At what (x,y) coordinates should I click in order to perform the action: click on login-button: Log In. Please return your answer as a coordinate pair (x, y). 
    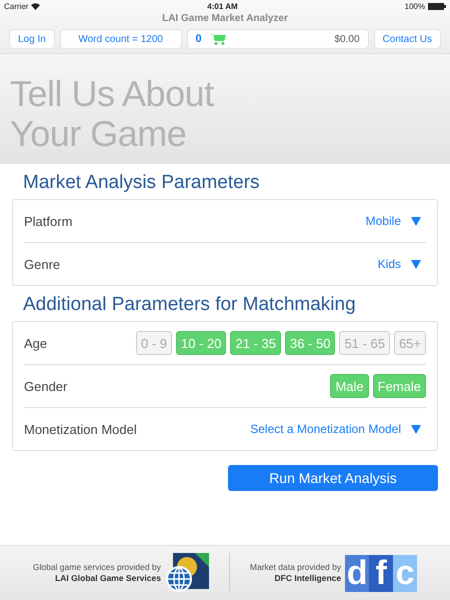
    Looking at the image, I should click on (32, 39).